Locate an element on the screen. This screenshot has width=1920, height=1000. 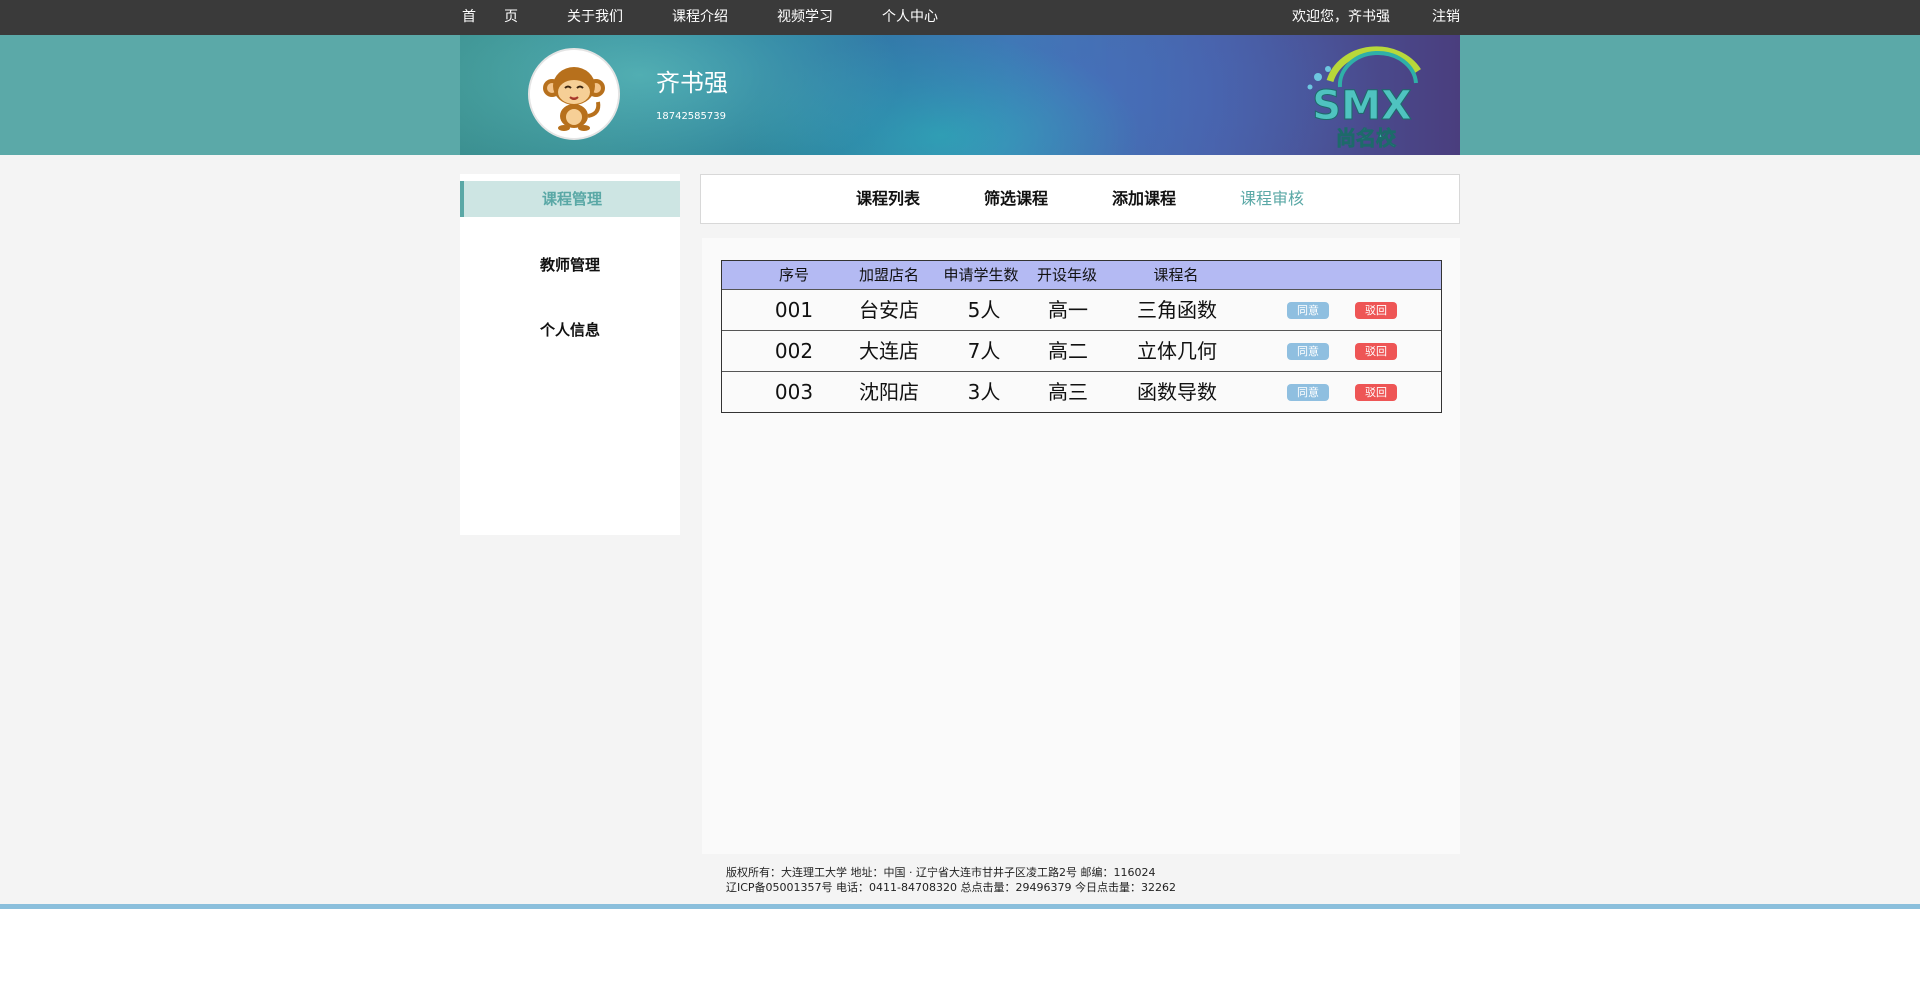
footer-bar is located at coordinates (960, 906).